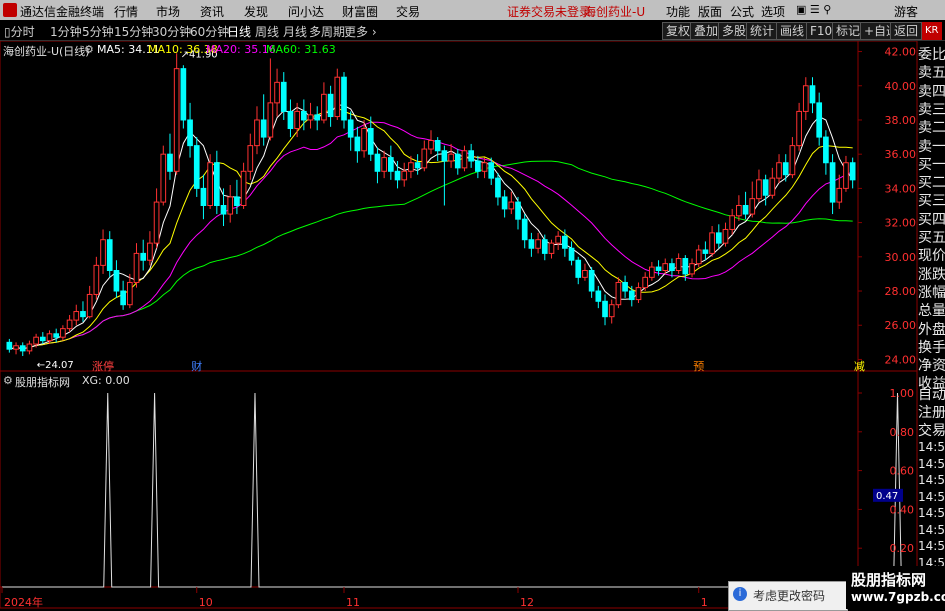 This screenshot has width=945, height=611. Describe the element at coordinates (931, 394) in the screenshot. I see `side-panel-lower-item: 自动` at that location.